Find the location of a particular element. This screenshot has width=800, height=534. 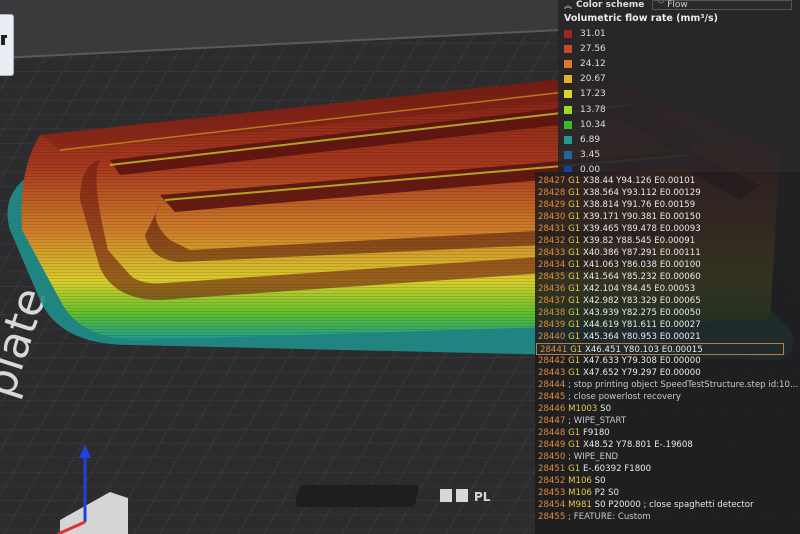

legend-item: 24.12 is located at coordinates (682, 63).